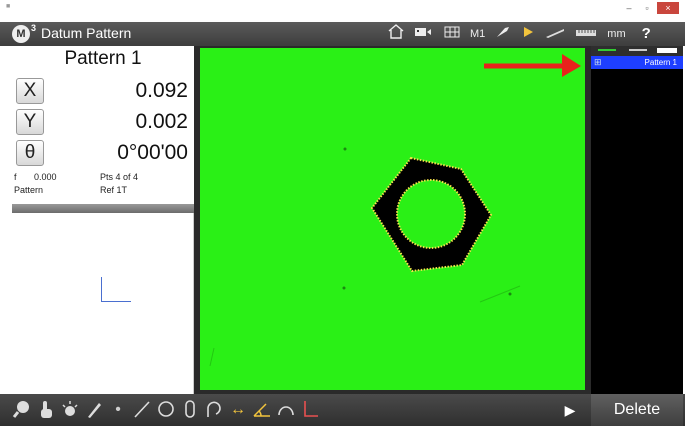 The image size is (685, 426). Describe the element at coordinates (142, 410) in the screenshot. I see `line-icon` at that location.